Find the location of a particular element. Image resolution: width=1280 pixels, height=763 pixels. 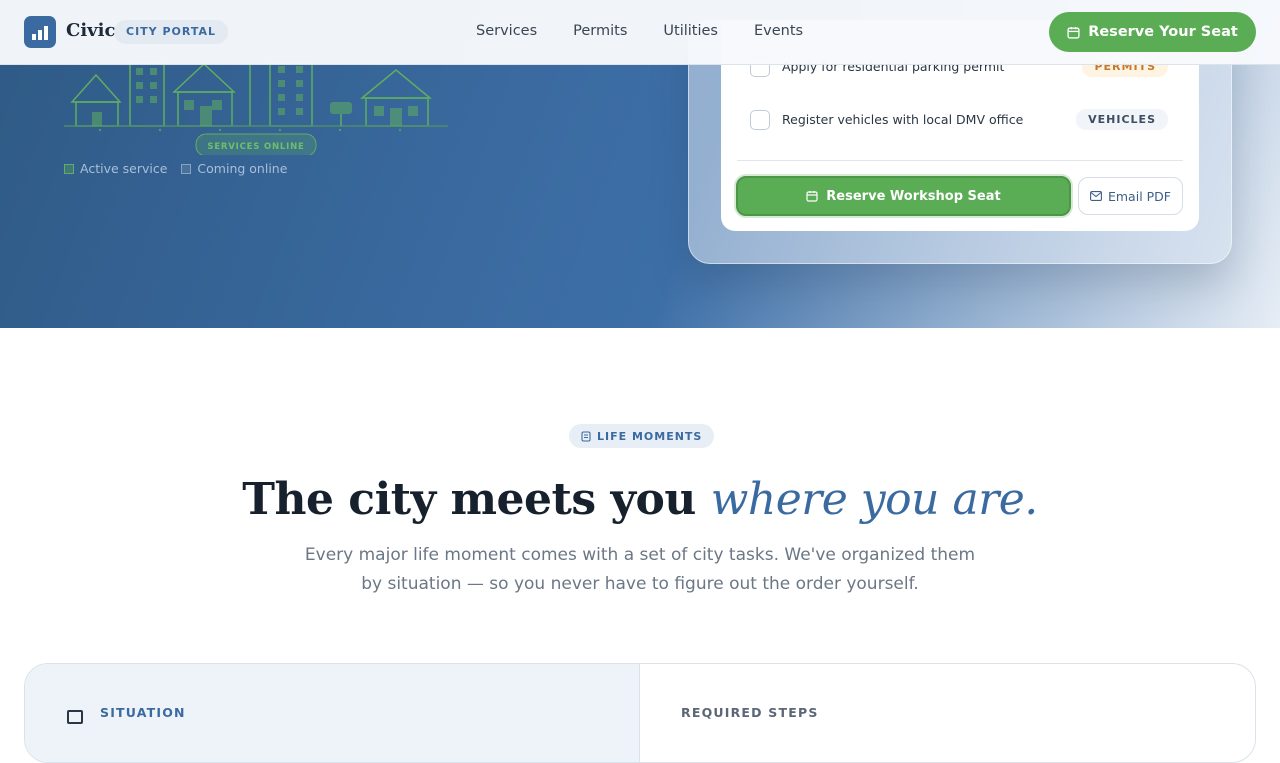

skyline-status-label: SERVICES ONLINE is located at coordinates (255, 147).